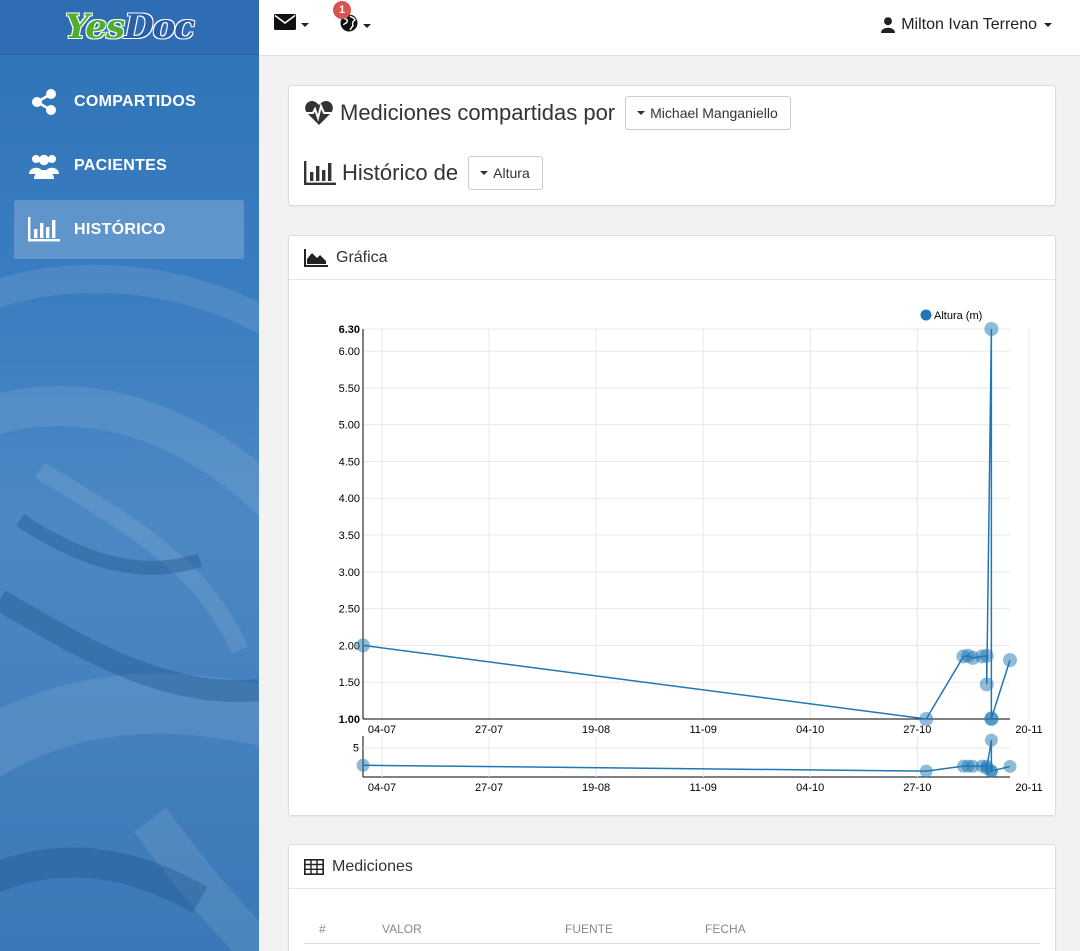  What do you see at coordinates (382, 730) in the screenshot?
I see `x-tick-label: 04-07` at bounding box center [382, 730].